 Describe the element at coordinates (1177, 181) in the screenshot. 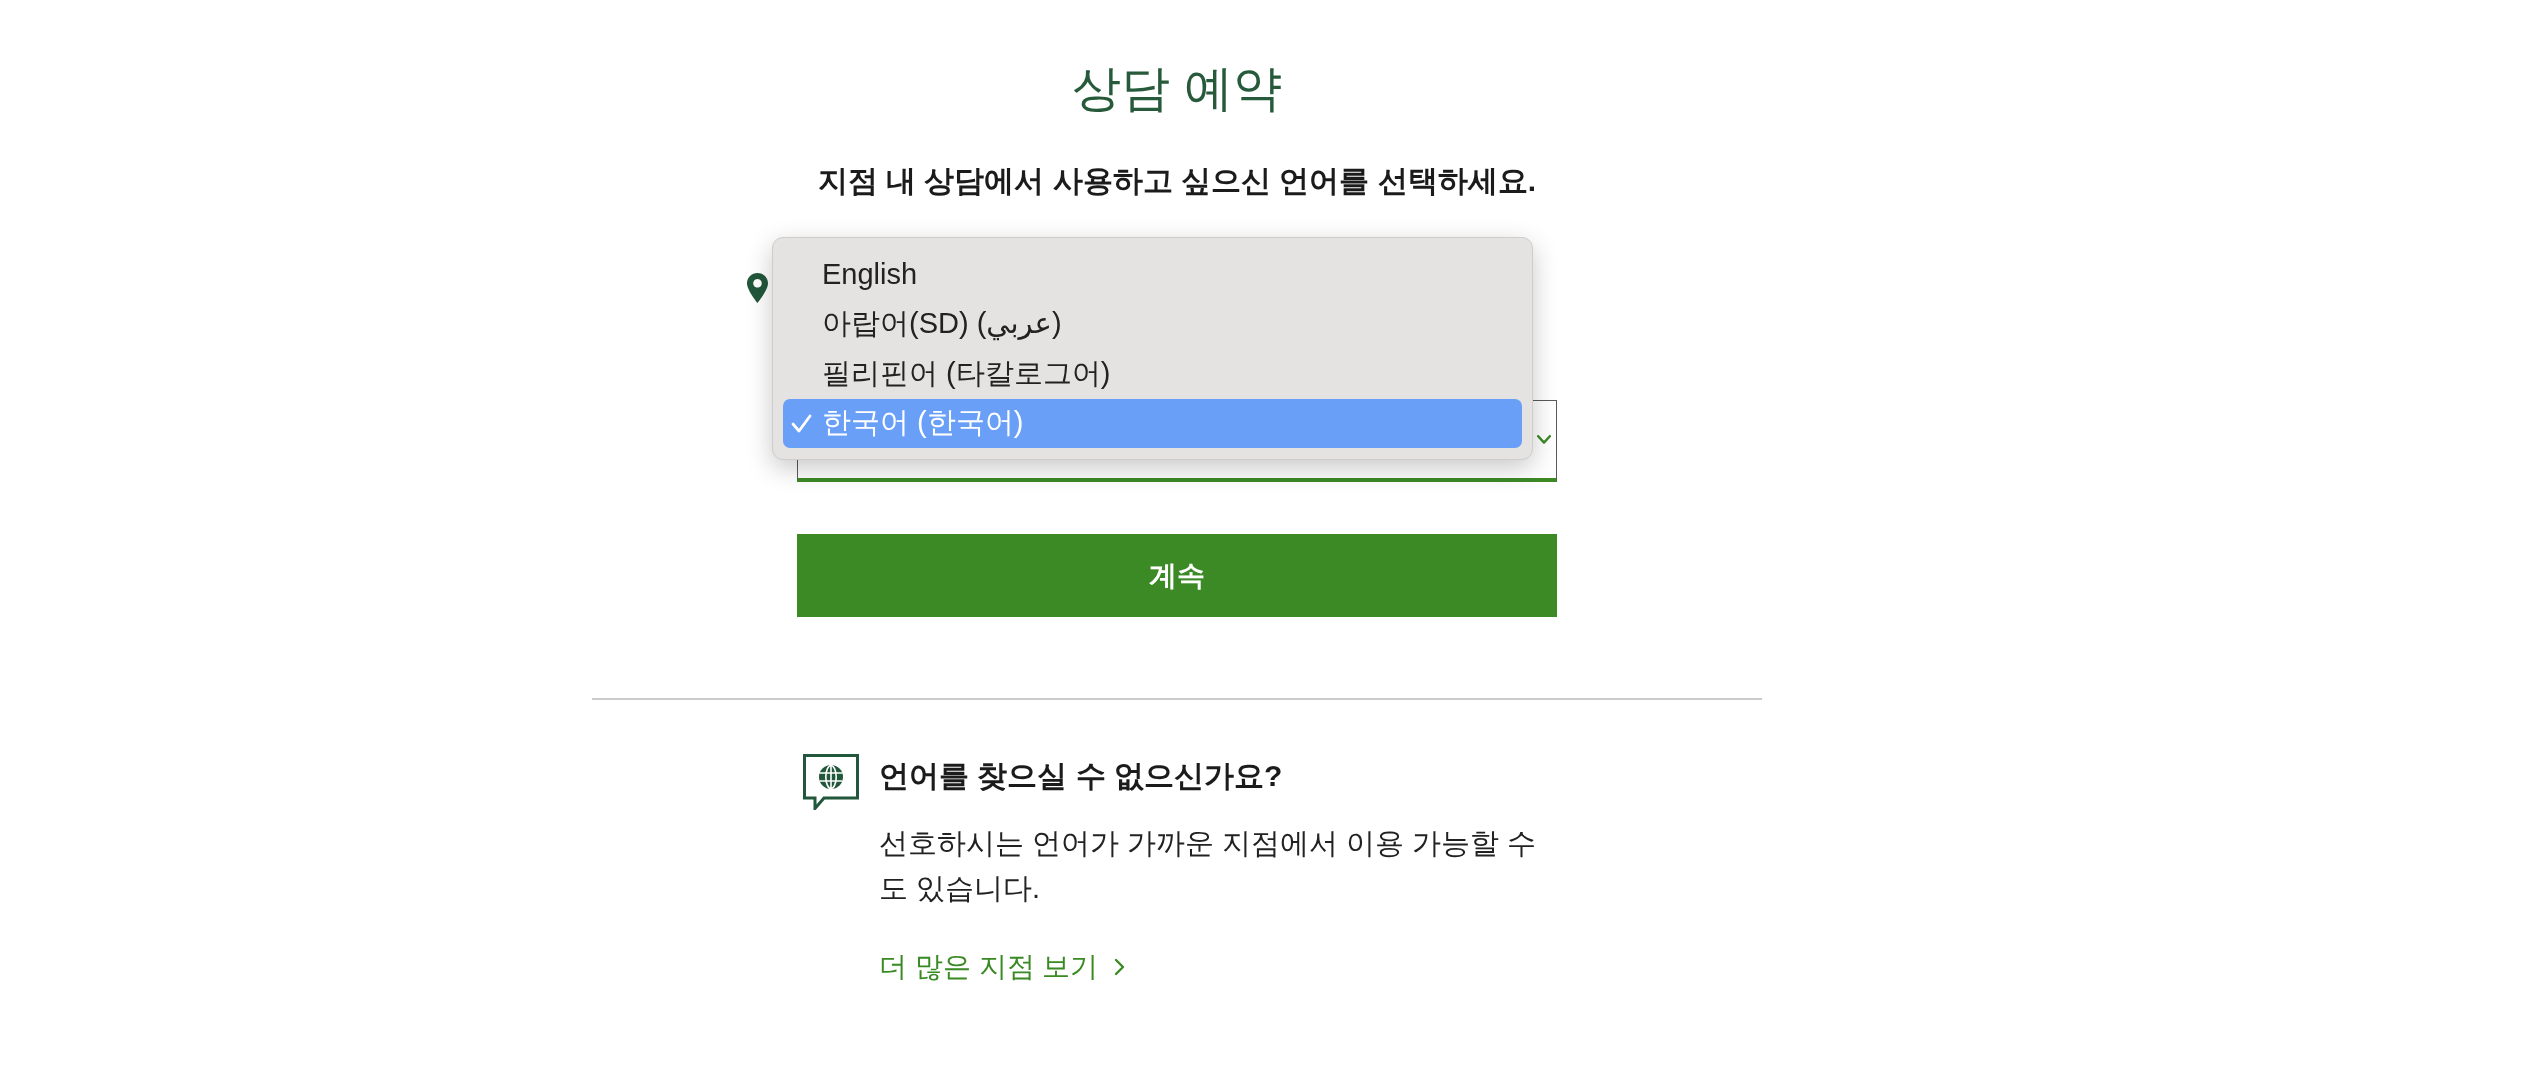

I see `page-subtitle: 지점 내 상담에서 사용하고 싶으신 언어를 선택하세요.` at that location.